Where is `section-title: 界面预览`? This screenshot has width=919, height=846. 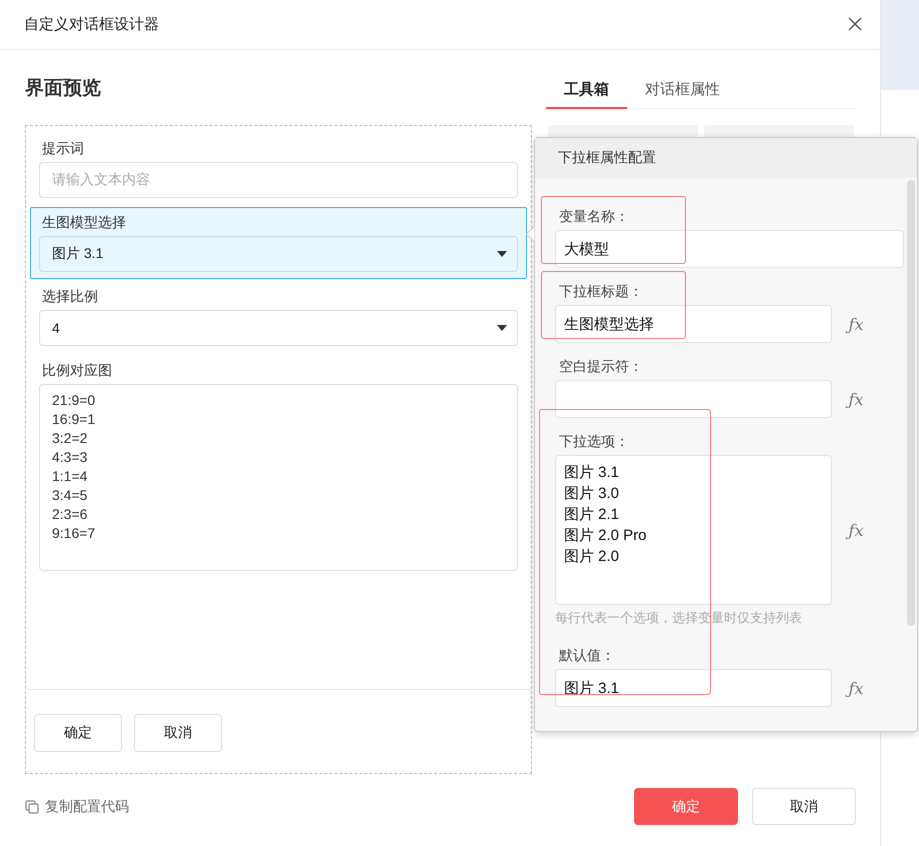
section-title: 界面预览 is located at coordinates (63, 88).